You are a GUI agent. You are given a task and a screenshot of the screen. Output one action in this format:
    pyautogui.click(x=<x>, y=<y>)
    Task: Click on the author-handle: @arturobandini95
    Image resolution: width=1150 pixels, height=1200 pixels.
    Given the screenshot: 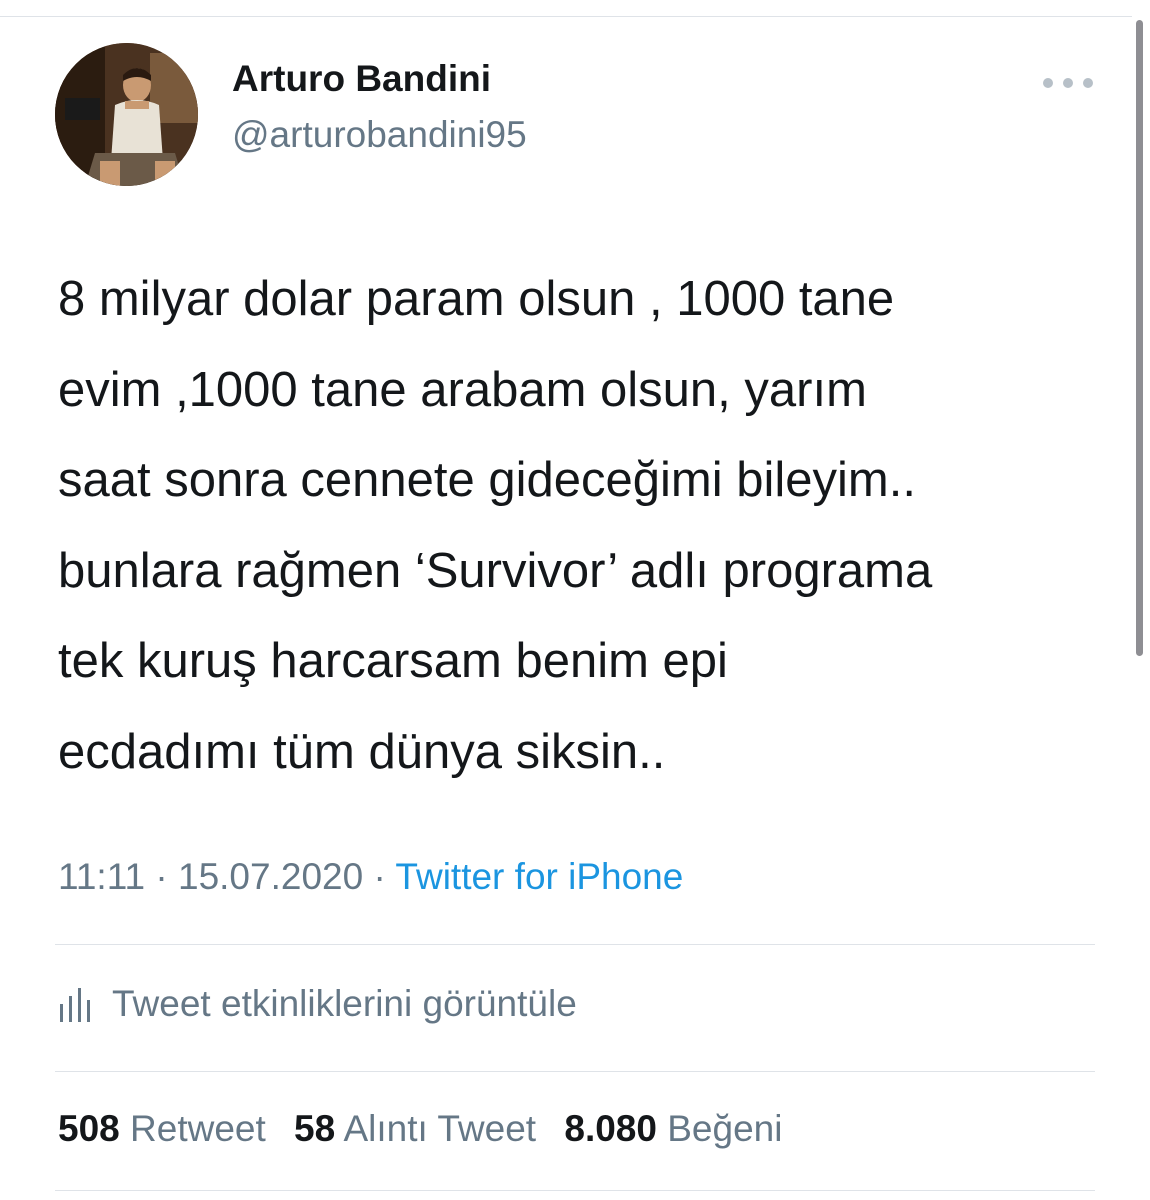 What is the action you would take?
    pyautogui.click(x=379, y=135)
    